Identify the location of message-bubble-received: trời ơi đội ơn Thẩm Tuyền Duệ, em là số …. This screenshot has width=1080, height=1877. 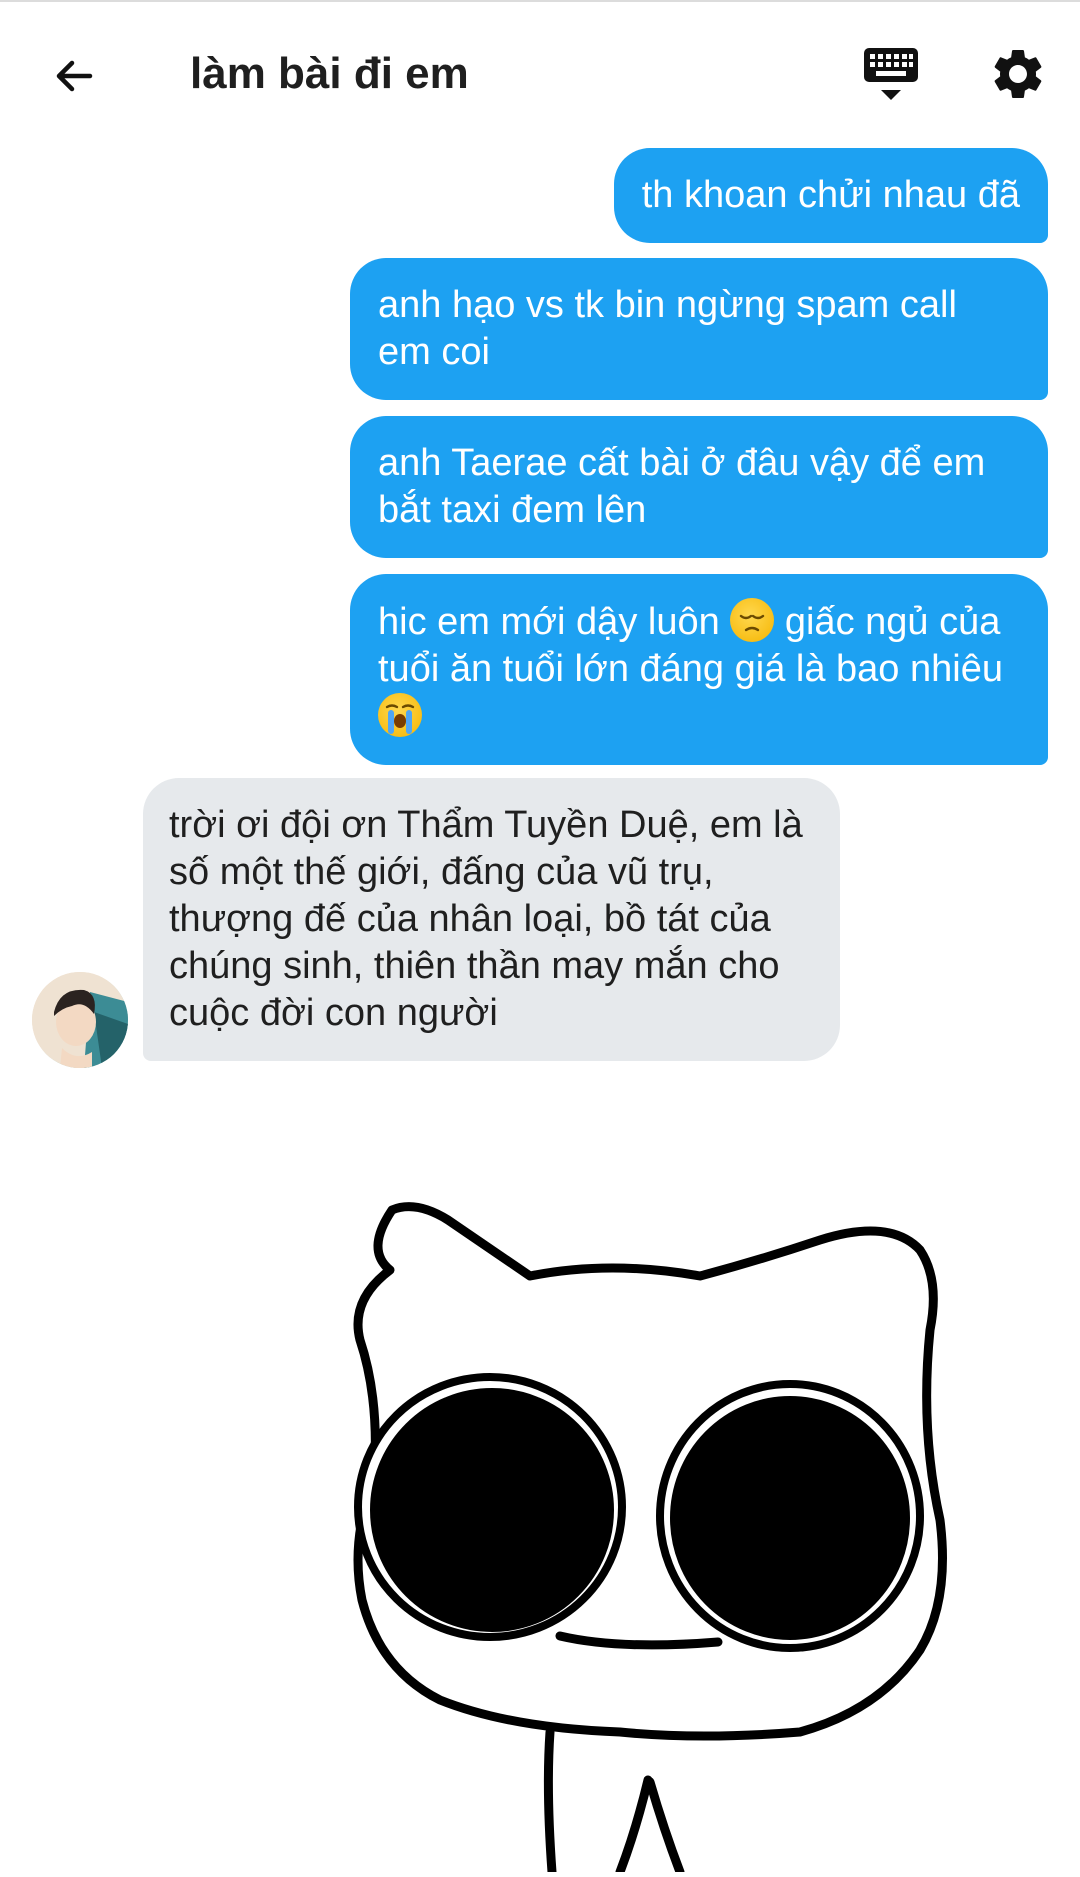
(491, 919).